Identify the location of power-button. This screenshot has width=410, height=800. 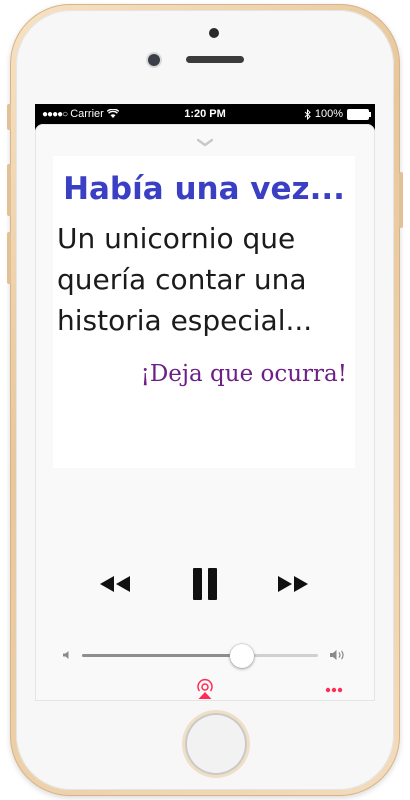
(401, 200).